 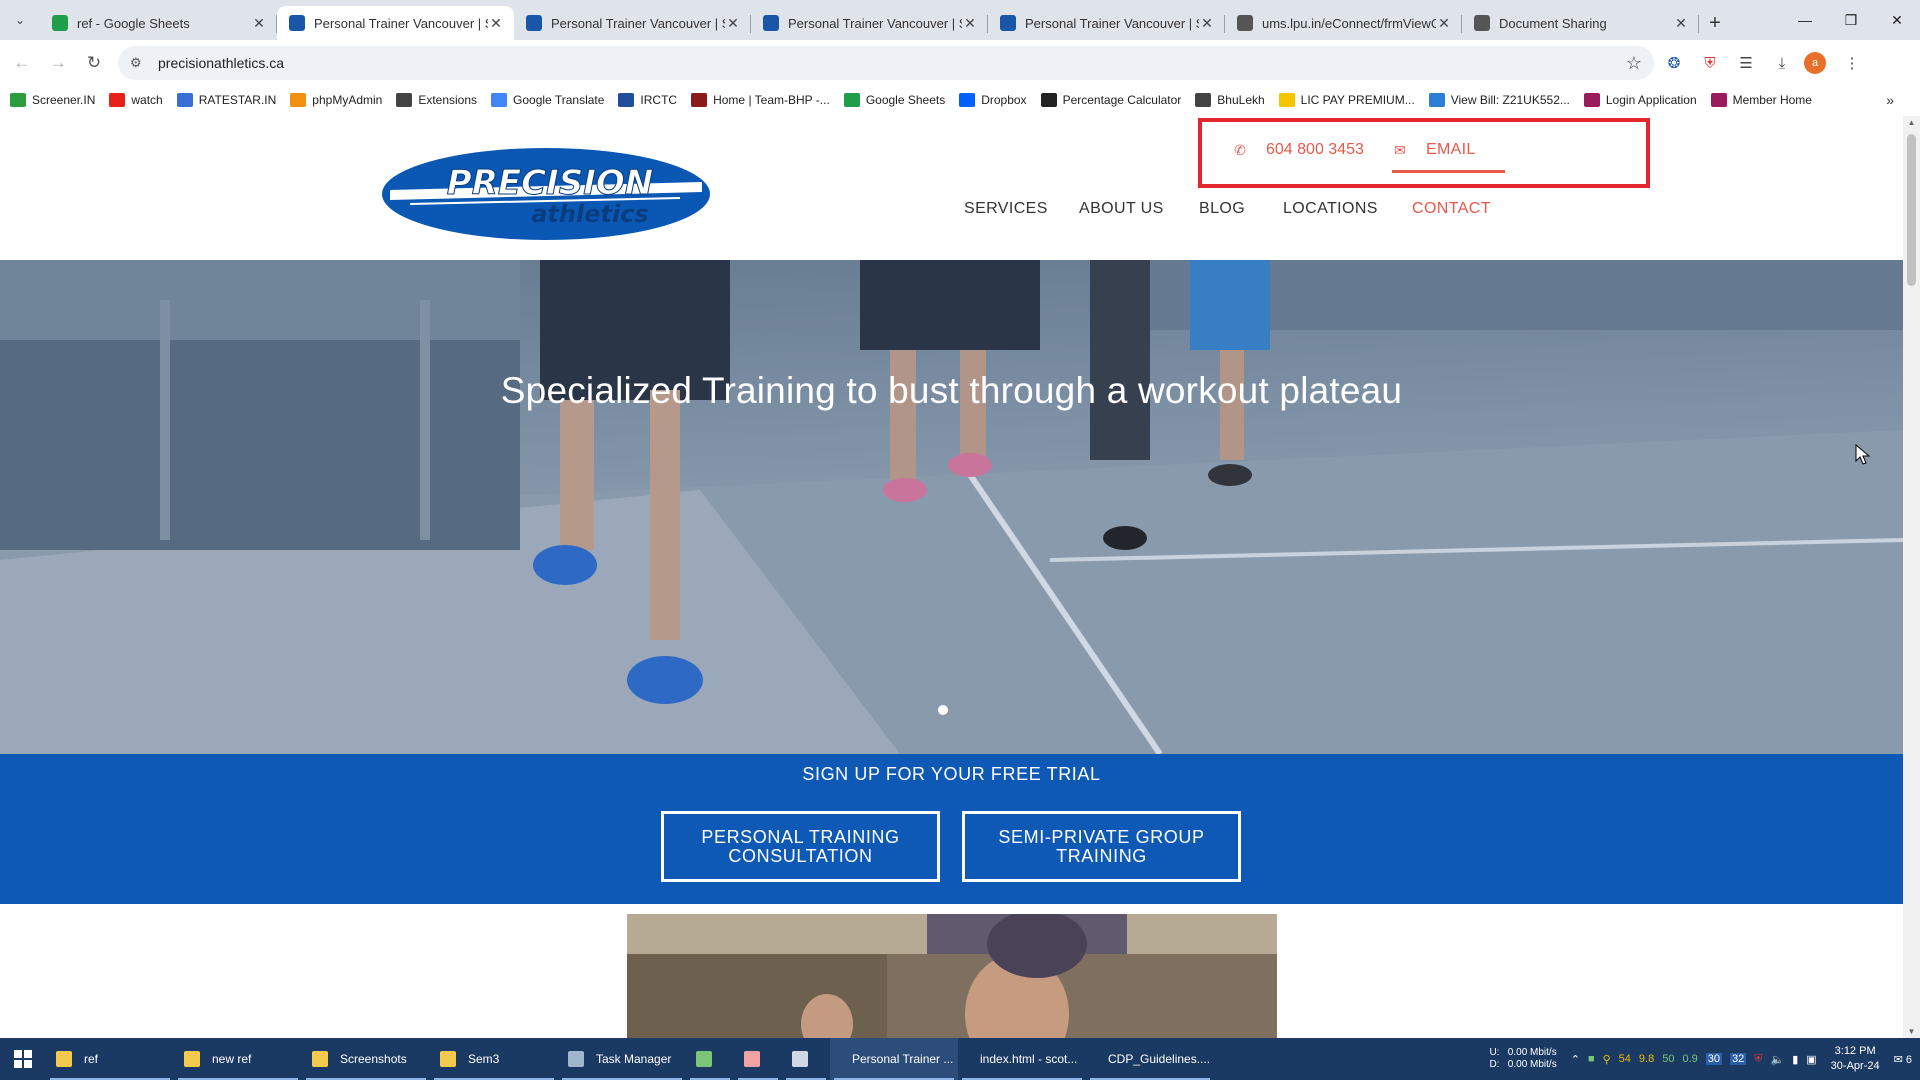 What do you see at coordinates (1640, 100) in the screenshot?
I see `bookmark-item: Login Application` at bounding box center [1640, 100].